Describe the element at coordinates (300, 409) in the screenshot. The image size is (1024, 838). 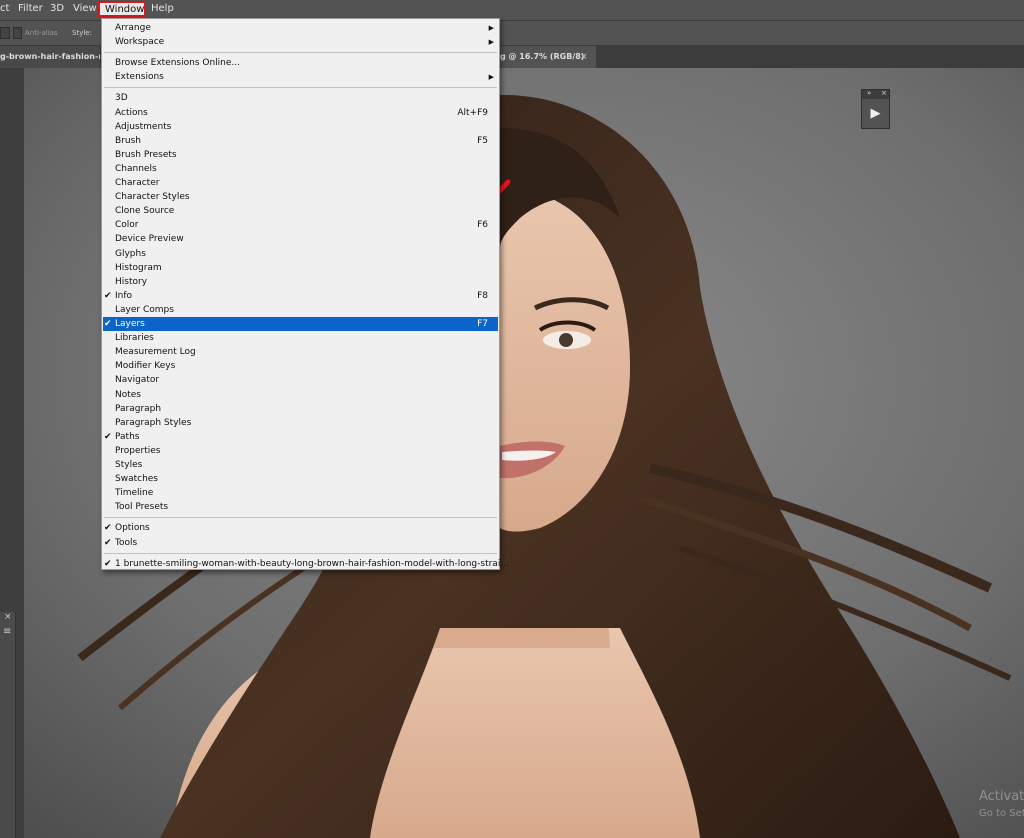
I see `window-menu-item-paragraph: Paragraph` at that location.